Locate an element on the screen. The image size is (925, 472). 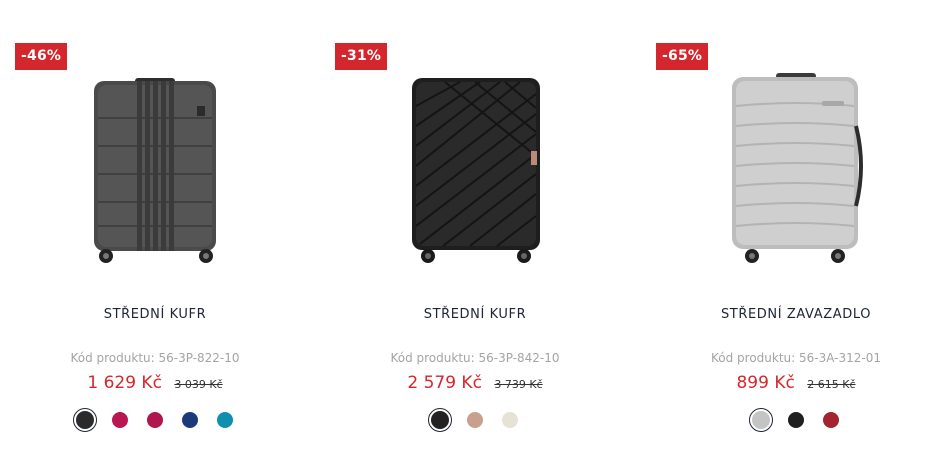
price-row: 1 629 Kč 3 039 Kč is located at coordinates (155, 383).